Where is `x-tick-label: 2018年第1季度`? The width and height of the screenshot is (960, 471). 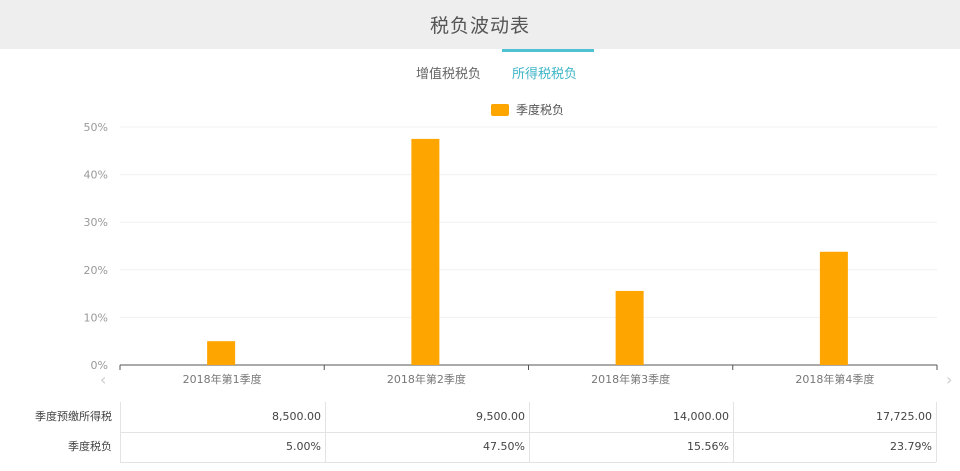
x-tick-label: 2018年第1季度 is located at coordinates (222, 379).